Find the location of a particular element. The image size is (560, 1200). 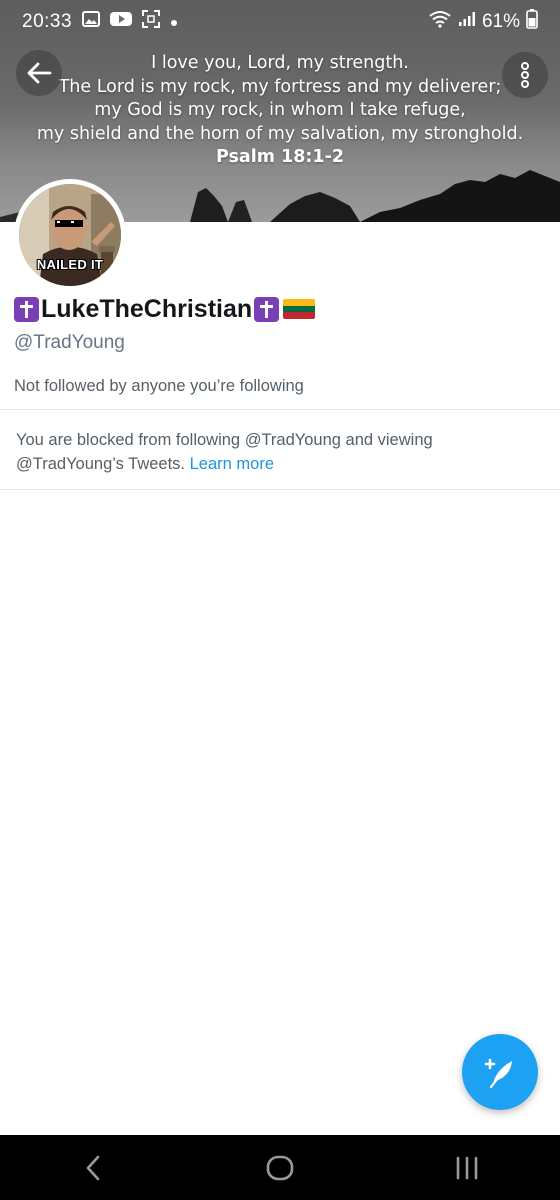

dot-icon is located at coordinates (174, 22).